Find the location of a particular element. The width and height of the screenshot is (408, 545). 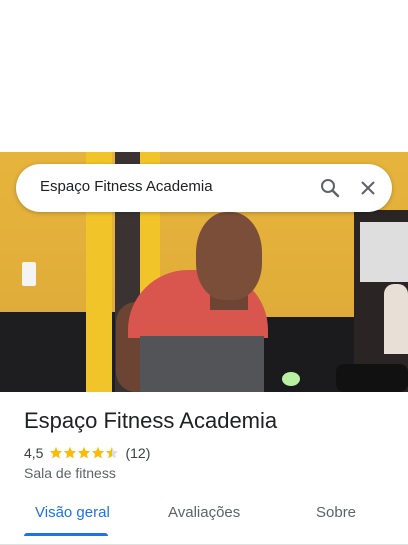

place-category: Sala de fitness is located at coordinates (70, 473).